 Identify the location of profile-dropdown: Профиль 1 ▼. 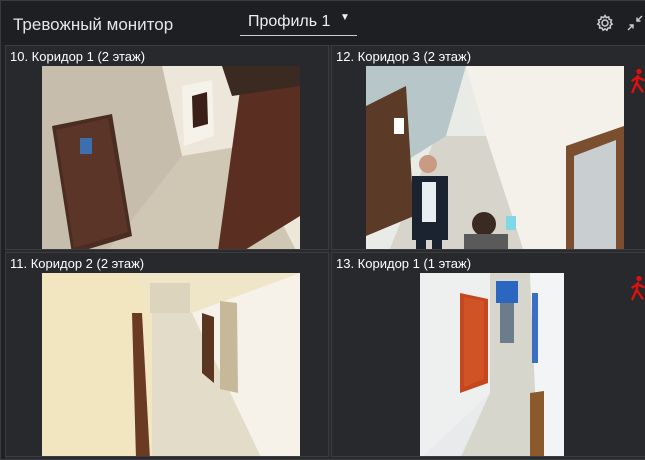
(298, 23).